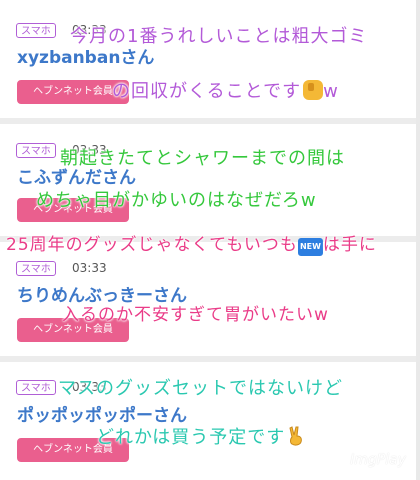  What do you see at coordinates (313, 90) in the screenshot?
I see `thumbs-up-icon` at bounding box center [313, 90].